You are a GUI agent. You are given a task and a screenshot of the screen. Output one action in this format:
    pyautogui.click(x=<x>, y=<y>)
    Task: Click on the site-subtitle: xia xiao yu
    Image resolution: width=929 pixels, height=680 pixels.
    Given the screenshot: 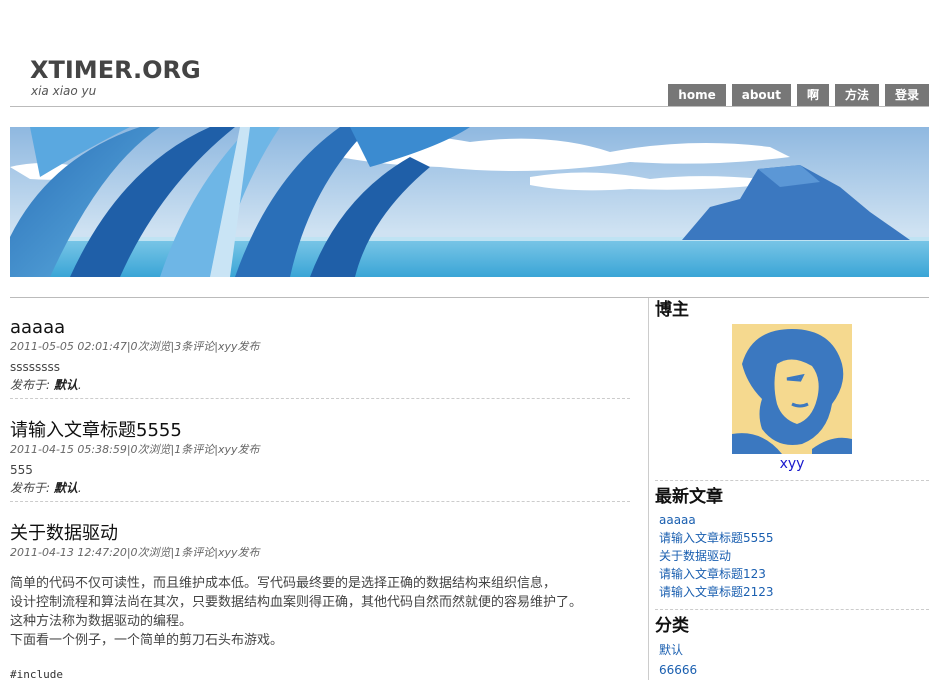 What is the action you would take?
    pyautogui.click(x=64, y=91)
    